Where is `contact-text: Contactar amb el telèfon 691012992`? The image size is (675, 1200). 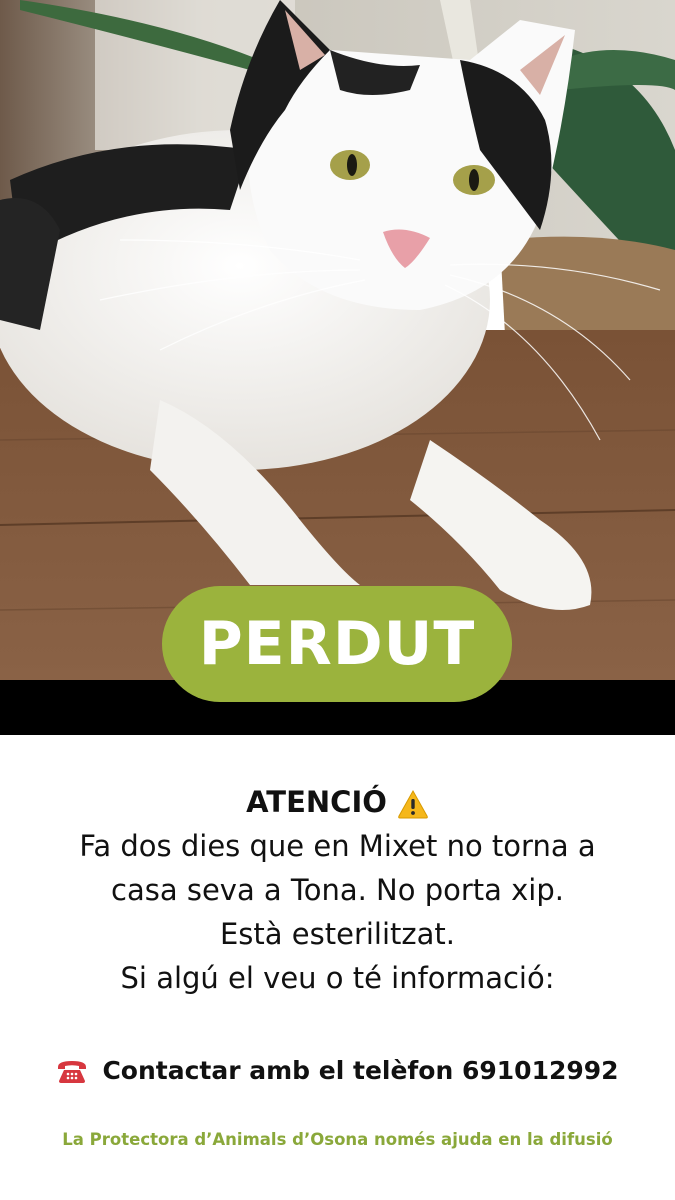
contact-text: Contactar amb el telèfon 691012992 is located at coordinates (360, 1070).